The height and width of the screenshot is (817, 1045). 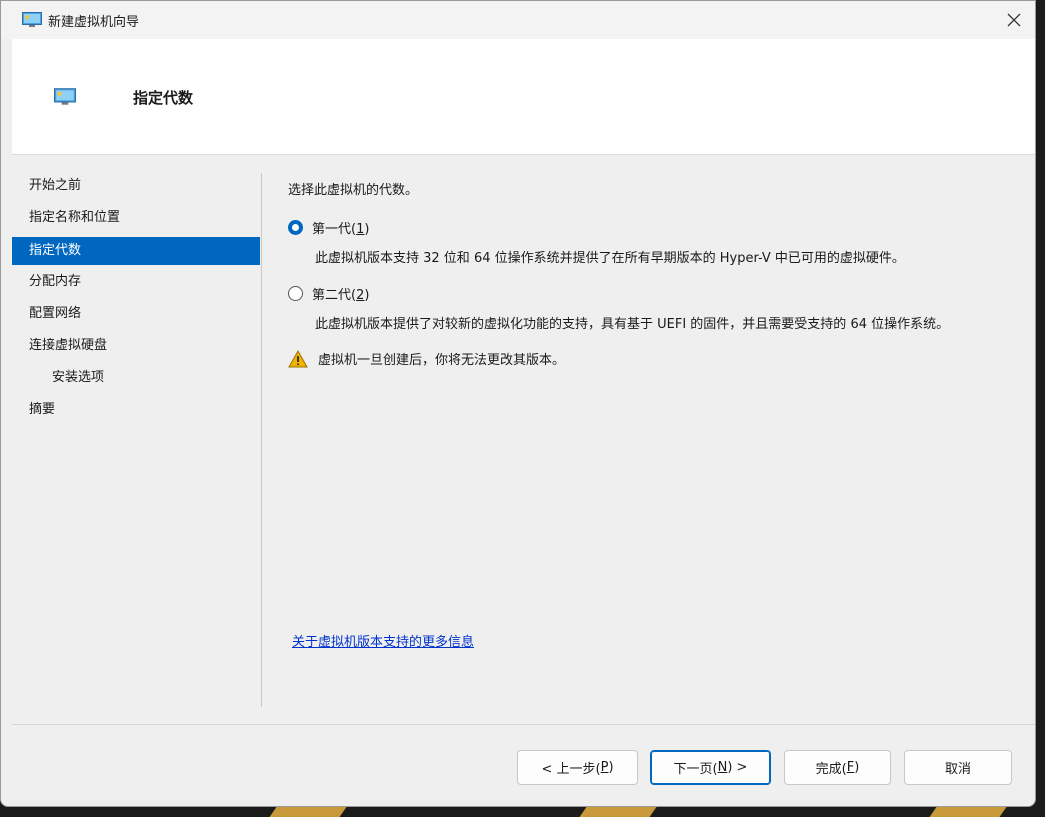 I want to click on window-edge, so click(x=6, y=422).